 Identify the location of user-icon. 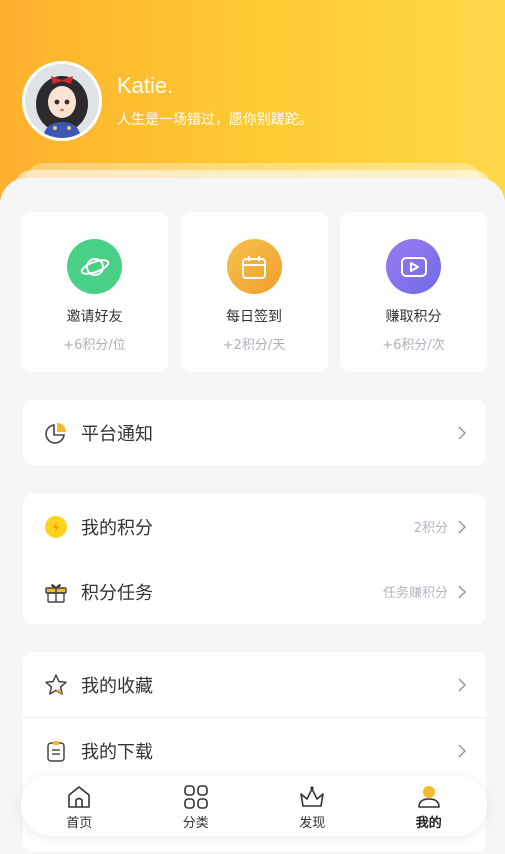
(428, 797).